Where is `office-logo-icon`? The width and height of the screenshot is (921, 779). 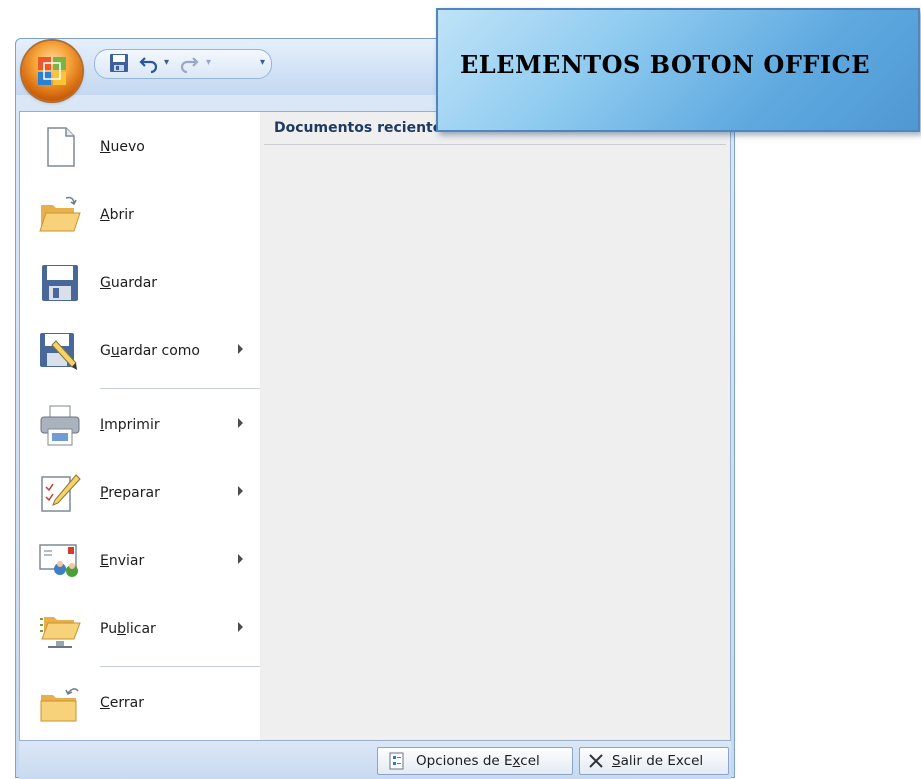
office-logo-icon is located at coordinates (52, 71).